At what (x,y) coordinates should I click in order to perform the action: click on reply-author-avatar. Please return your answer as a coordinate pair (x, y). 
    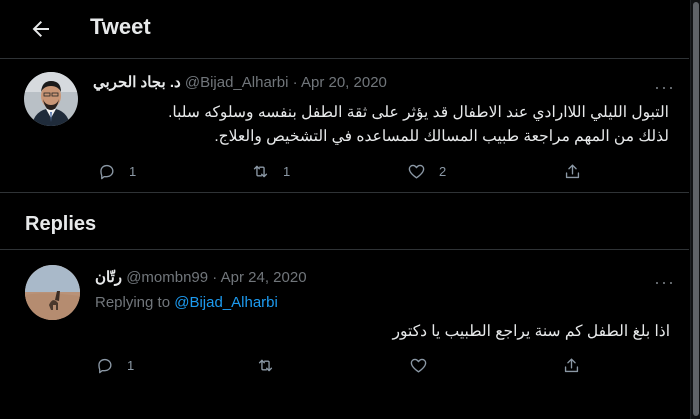
    Looking at the image, I should click on (52, 292).